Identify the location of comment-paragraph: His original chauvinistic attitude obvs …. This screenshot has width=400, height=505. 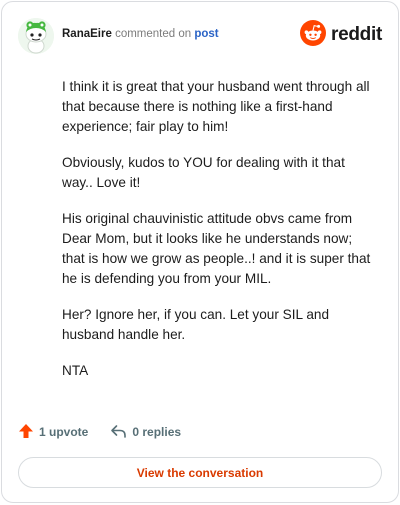
(216, 248).